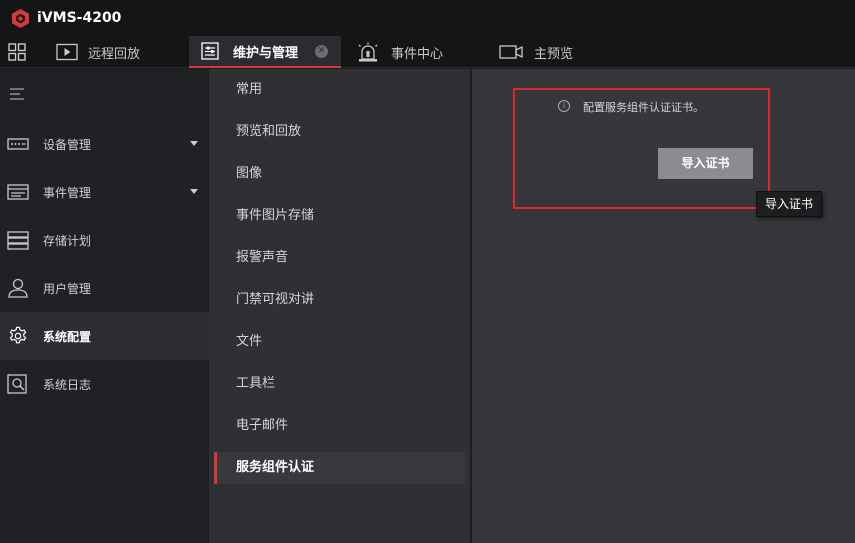 The image size is (855, 543). What do you see at coordinates (114, 54) in the screenshot?
I see `tab-label: 远程回放` at bounding box center [114, 54].